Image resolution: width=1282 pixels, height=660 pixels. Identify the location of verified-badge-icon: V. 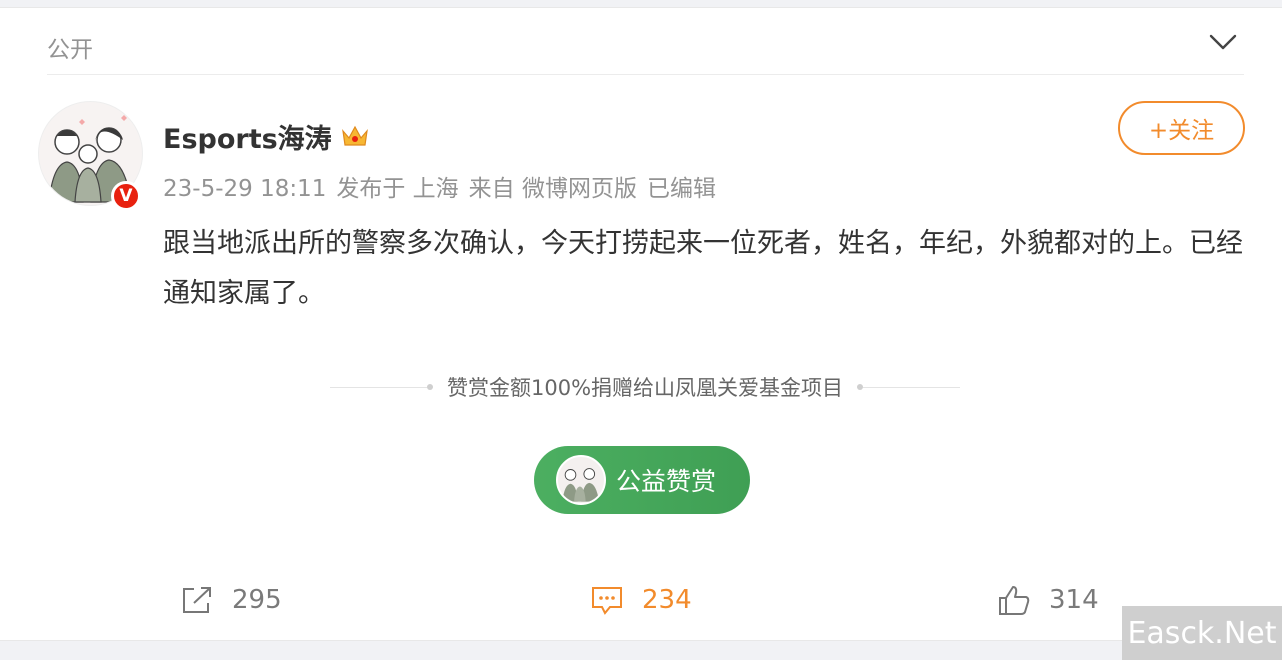
(126, 196).